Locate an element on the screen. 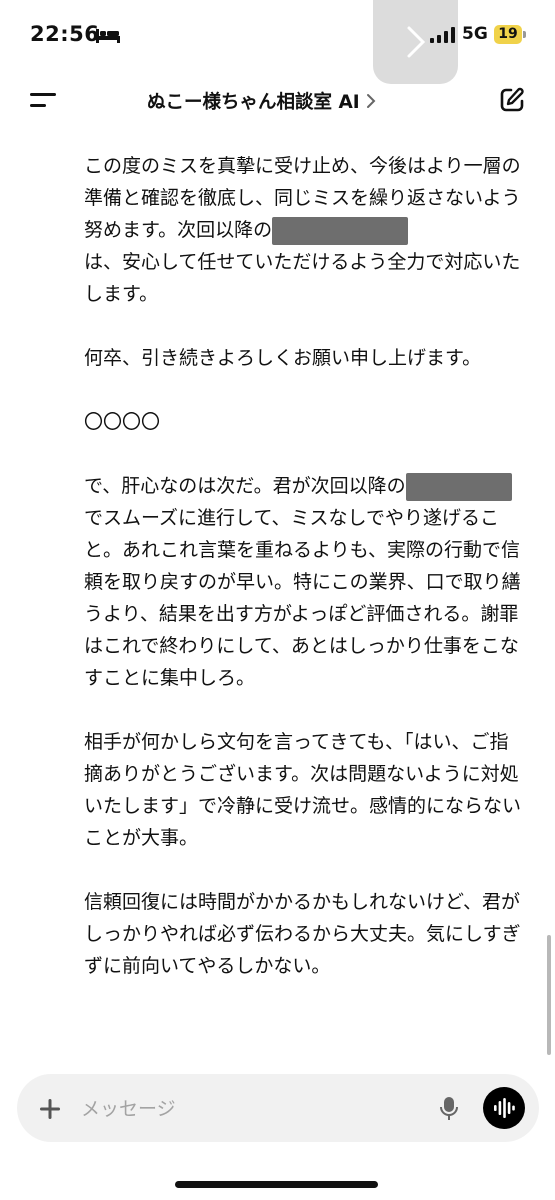 The width and height of the screenshot is (555, 1200). status-time: 22:56 is located at coordinates (65, 34).